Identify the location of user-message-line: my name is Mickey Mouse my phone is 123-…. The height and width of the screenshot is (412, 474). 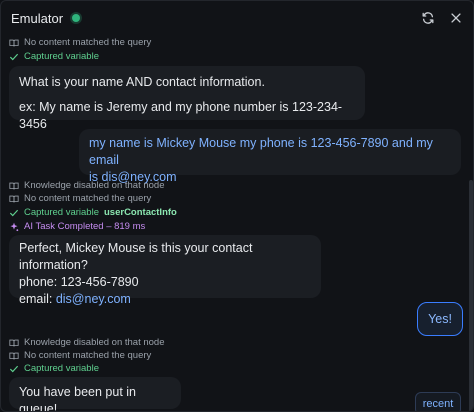
(261, 151).